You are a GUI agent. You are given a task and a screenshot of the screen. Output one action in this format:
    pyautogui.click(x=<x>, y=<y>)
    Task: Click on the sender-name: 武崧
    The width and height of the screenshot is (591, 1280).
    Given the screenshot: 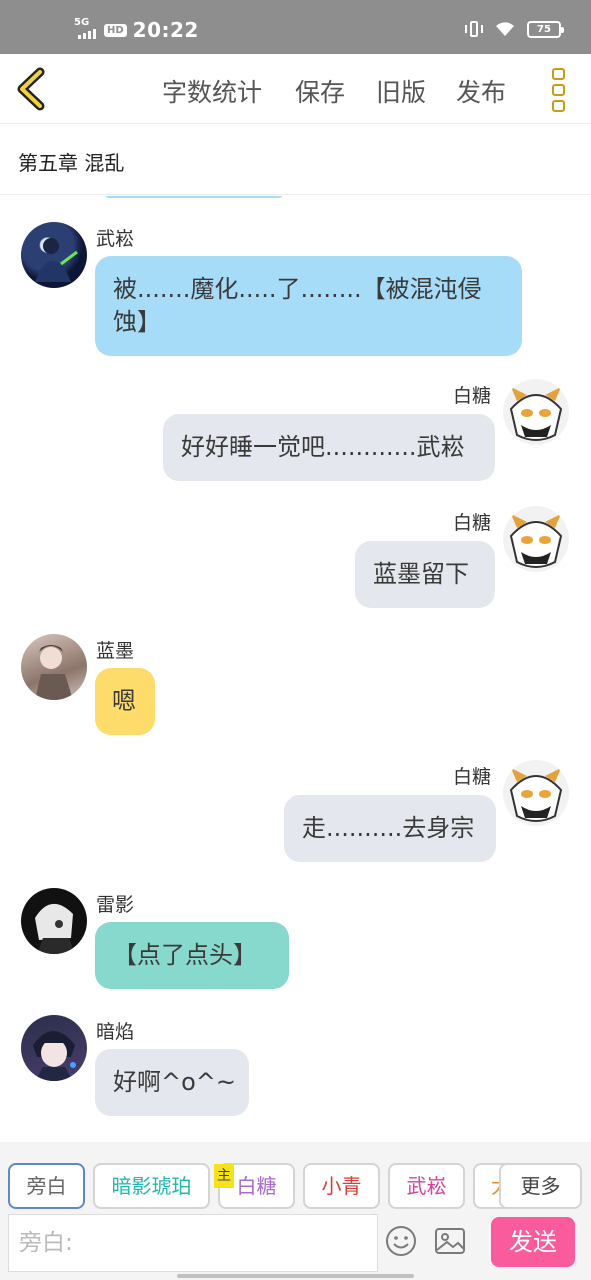 What is the action you would take?
    pyautogui.click(x=115, y=239)
    